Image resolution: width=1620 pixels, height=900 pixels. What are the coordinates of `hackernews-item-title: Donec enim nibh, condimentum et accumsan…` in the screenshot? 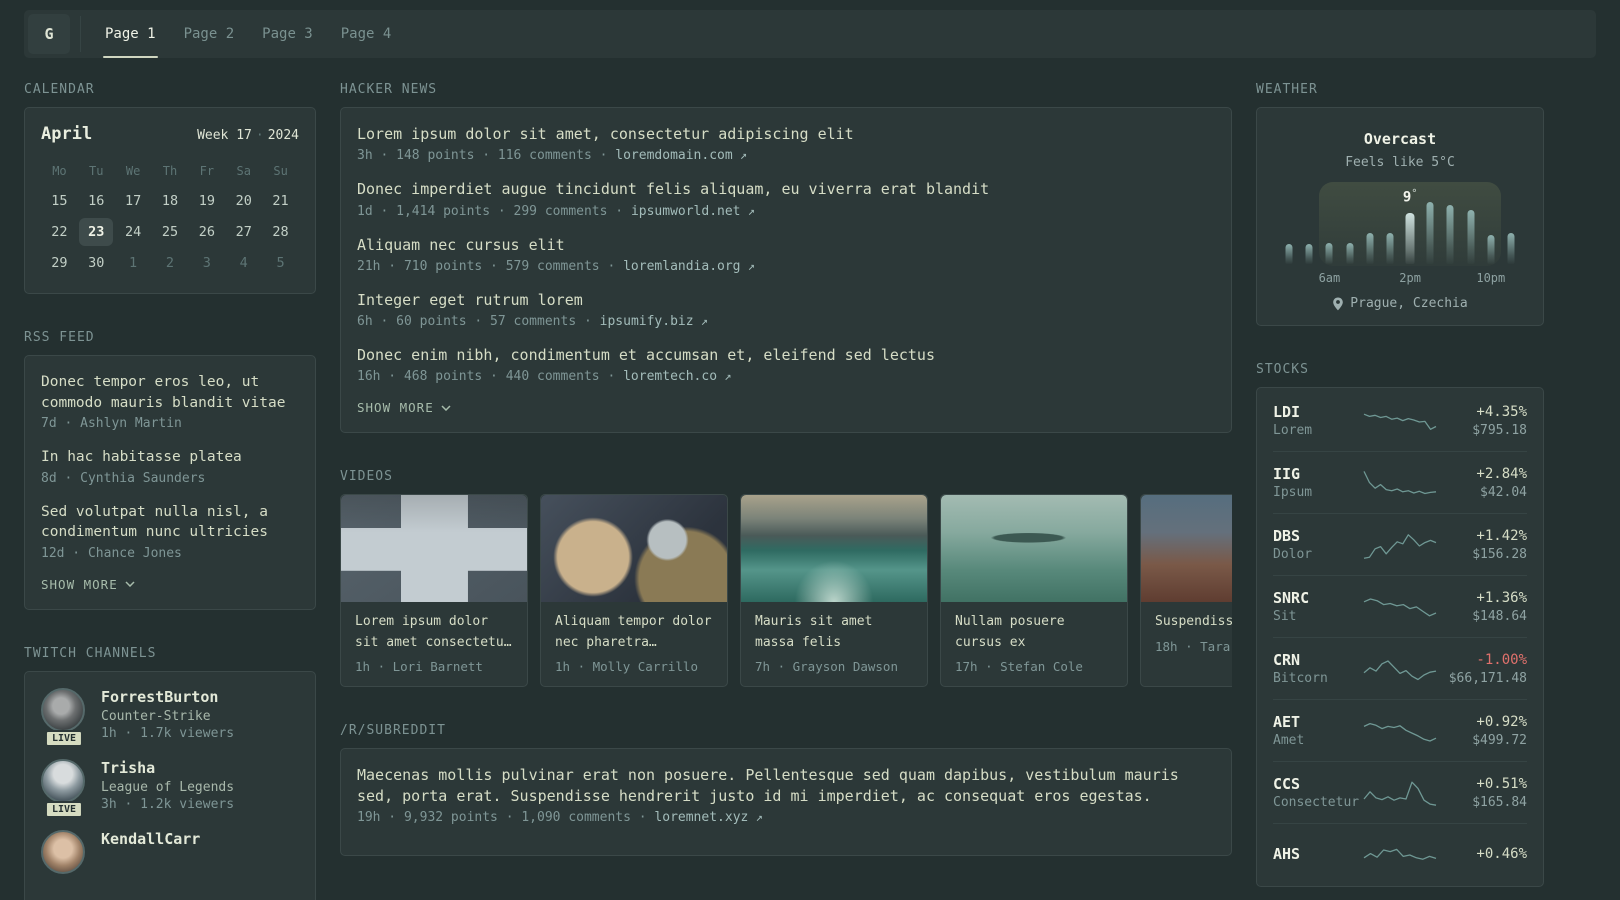 It's located at (786, 355).